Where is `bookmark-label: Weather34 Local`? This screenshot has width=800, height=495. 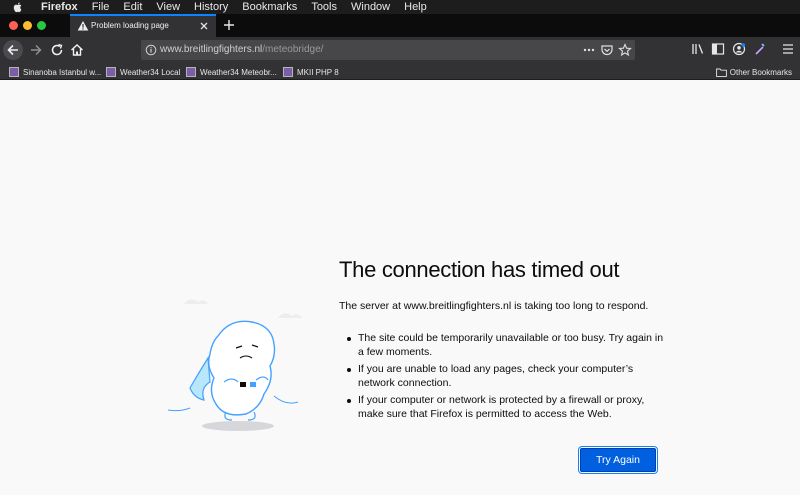 bookmark-label: Weather34 Local is located at coordinates (150, 72).